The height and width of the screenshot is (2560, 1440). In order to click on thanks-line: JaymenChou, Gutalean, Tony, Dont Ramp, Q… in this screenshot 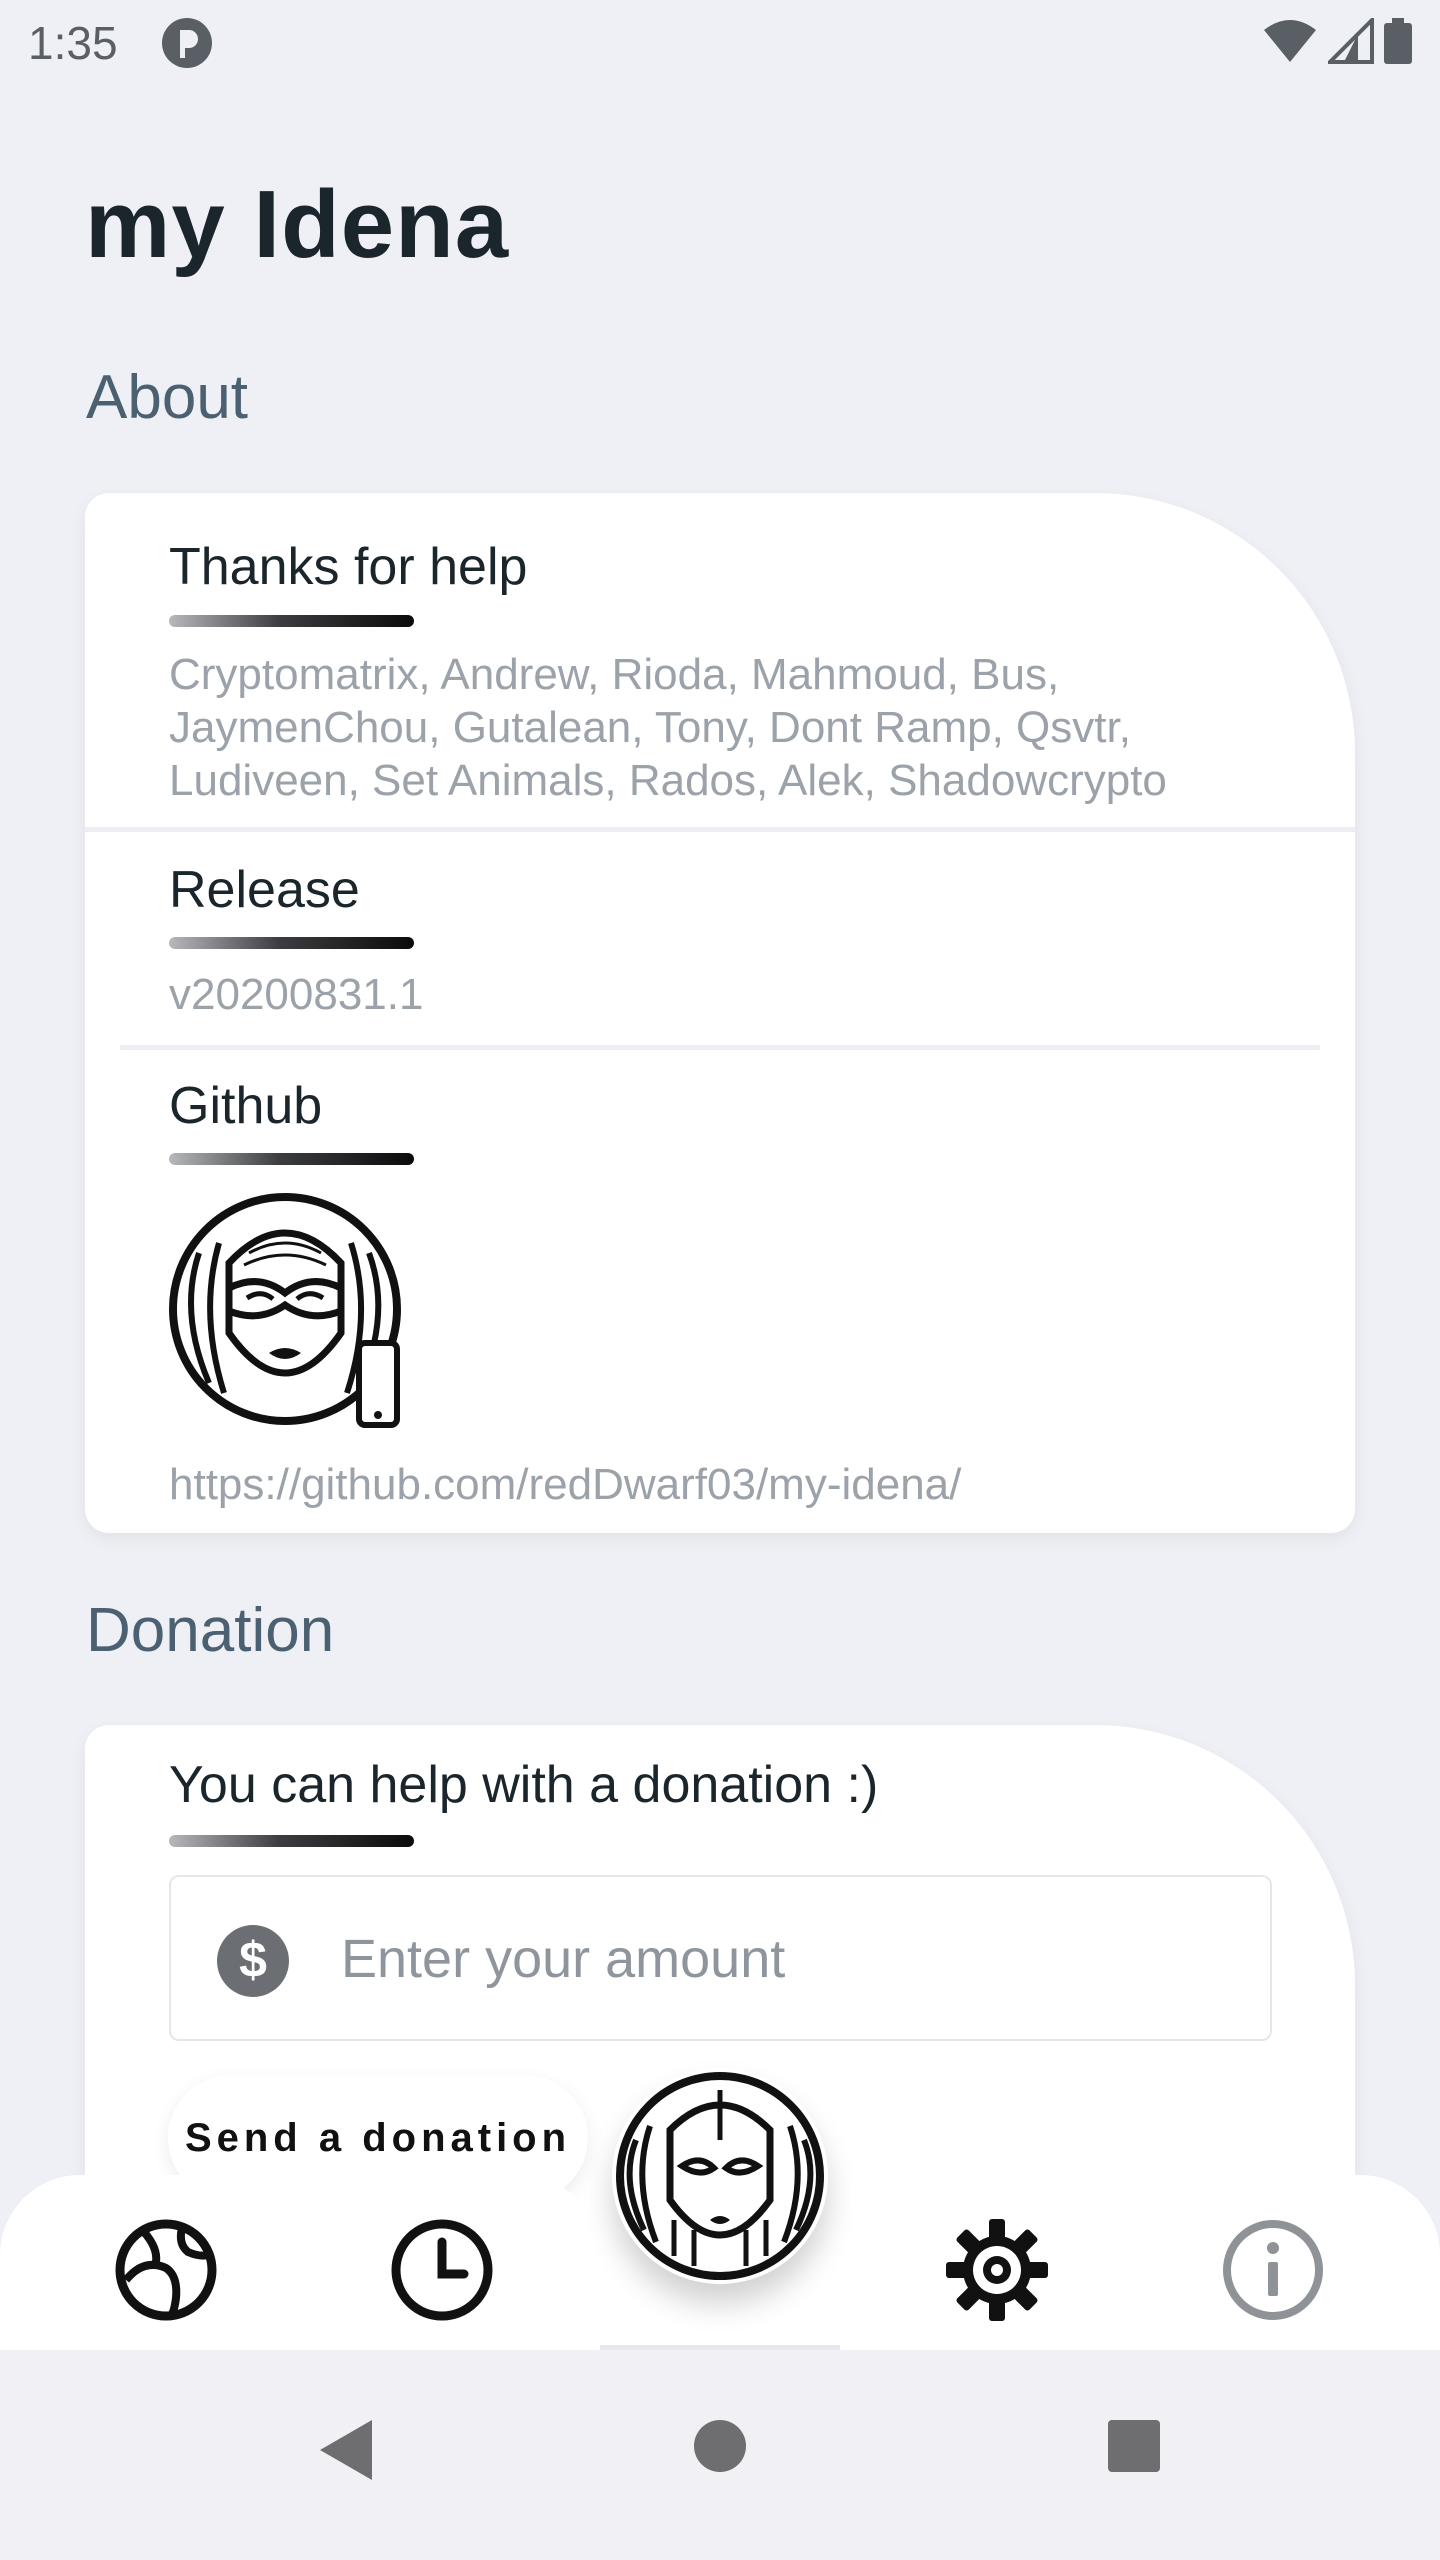, I will do `click(650, 727)`.